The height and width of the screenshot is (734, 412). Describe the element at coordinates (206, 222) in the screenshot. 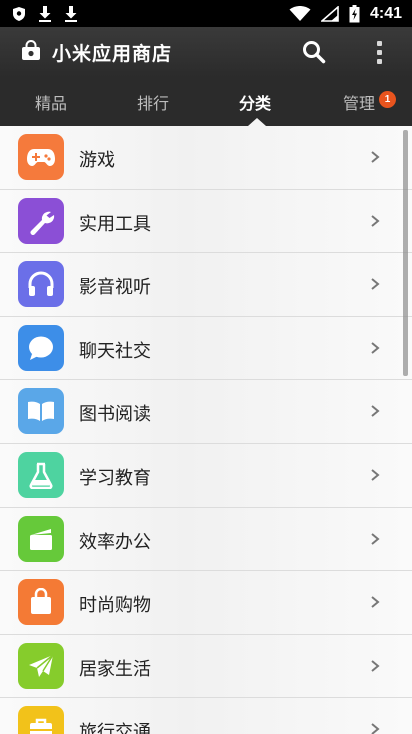

I see `category-row-tools: 实用工具` at that location.